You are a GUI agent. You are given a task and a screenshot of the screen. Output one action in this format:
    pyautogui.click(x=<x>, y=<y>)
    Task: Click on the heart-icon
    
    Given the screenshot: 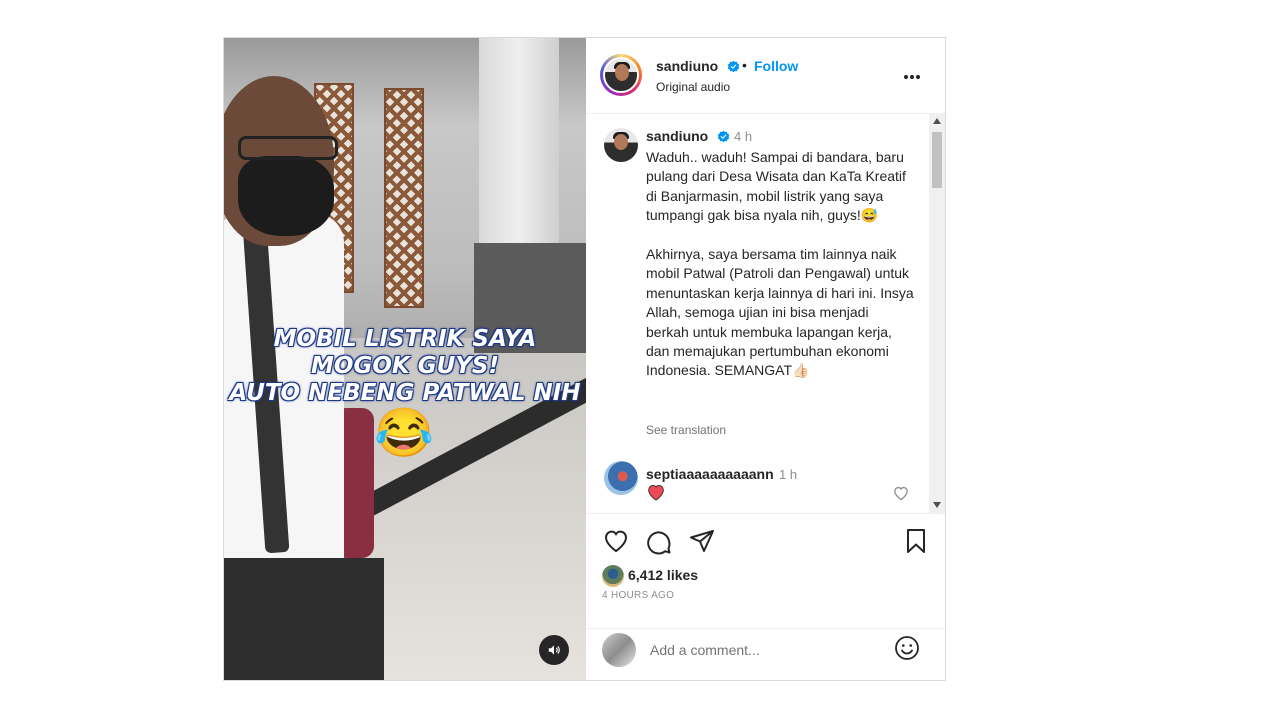 What is the action you would take?
    pyautogui.click(x=616, y=541)
    